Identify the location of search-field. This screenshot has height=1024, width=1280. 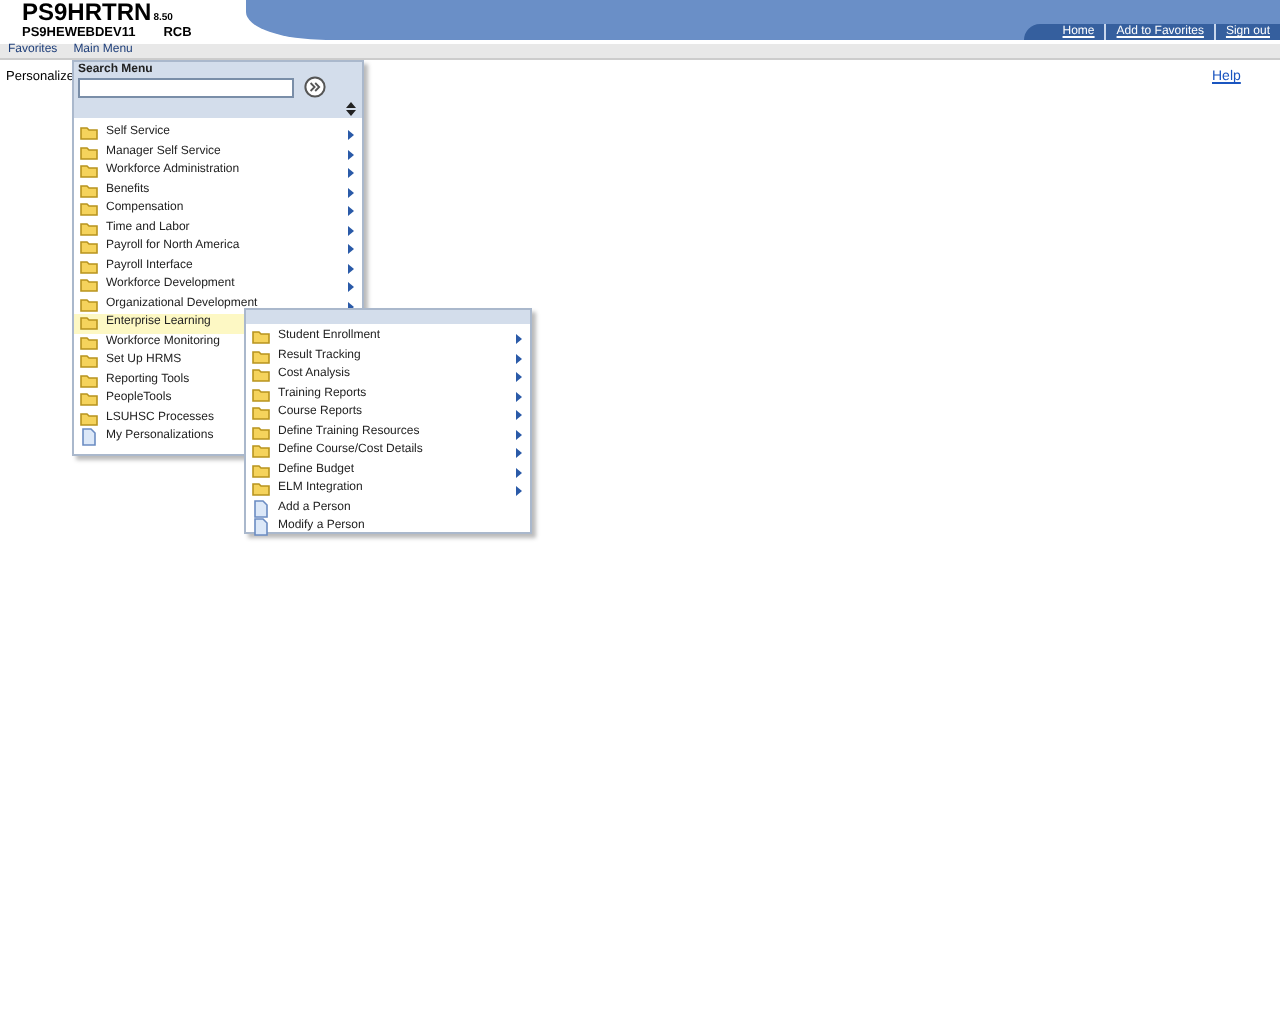
(186, 87).